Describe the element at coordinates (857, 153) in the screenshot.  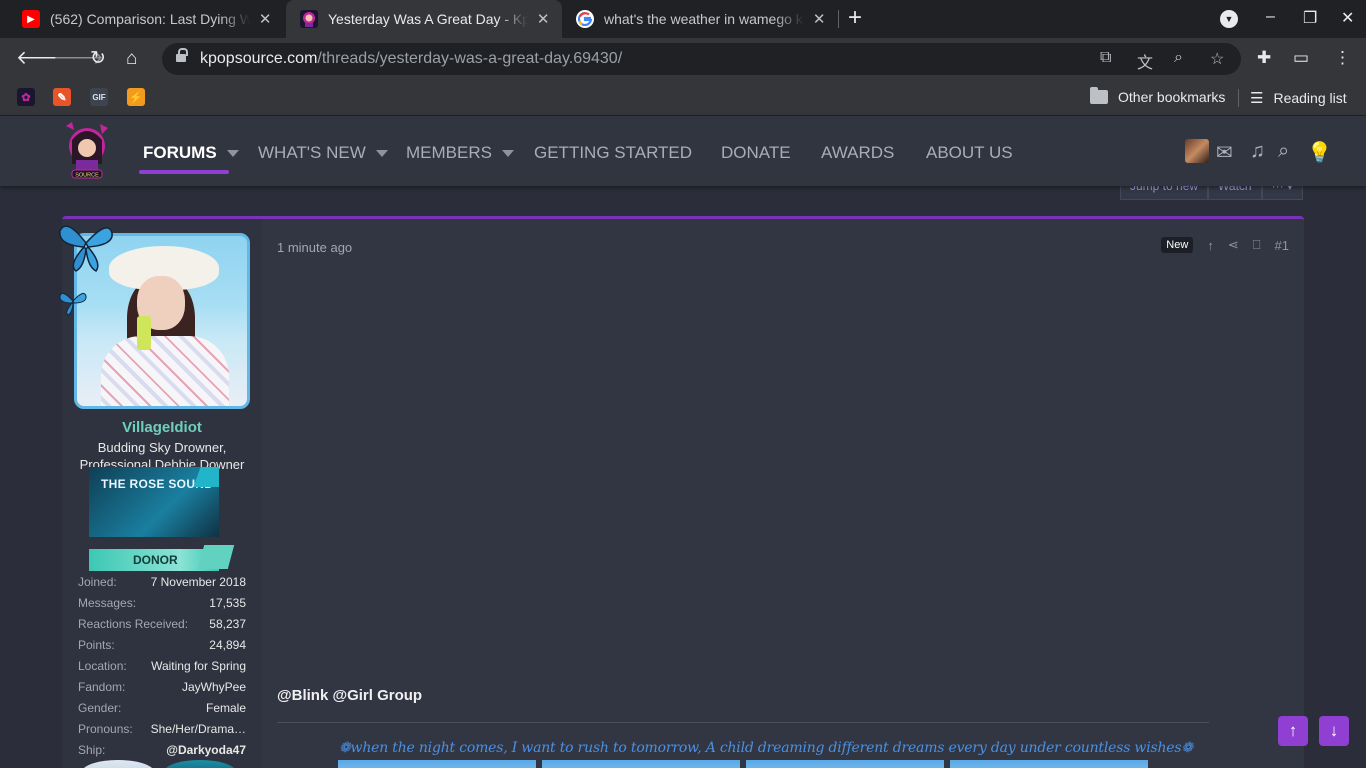
I see `nav-awards: AWARDS` at that location.